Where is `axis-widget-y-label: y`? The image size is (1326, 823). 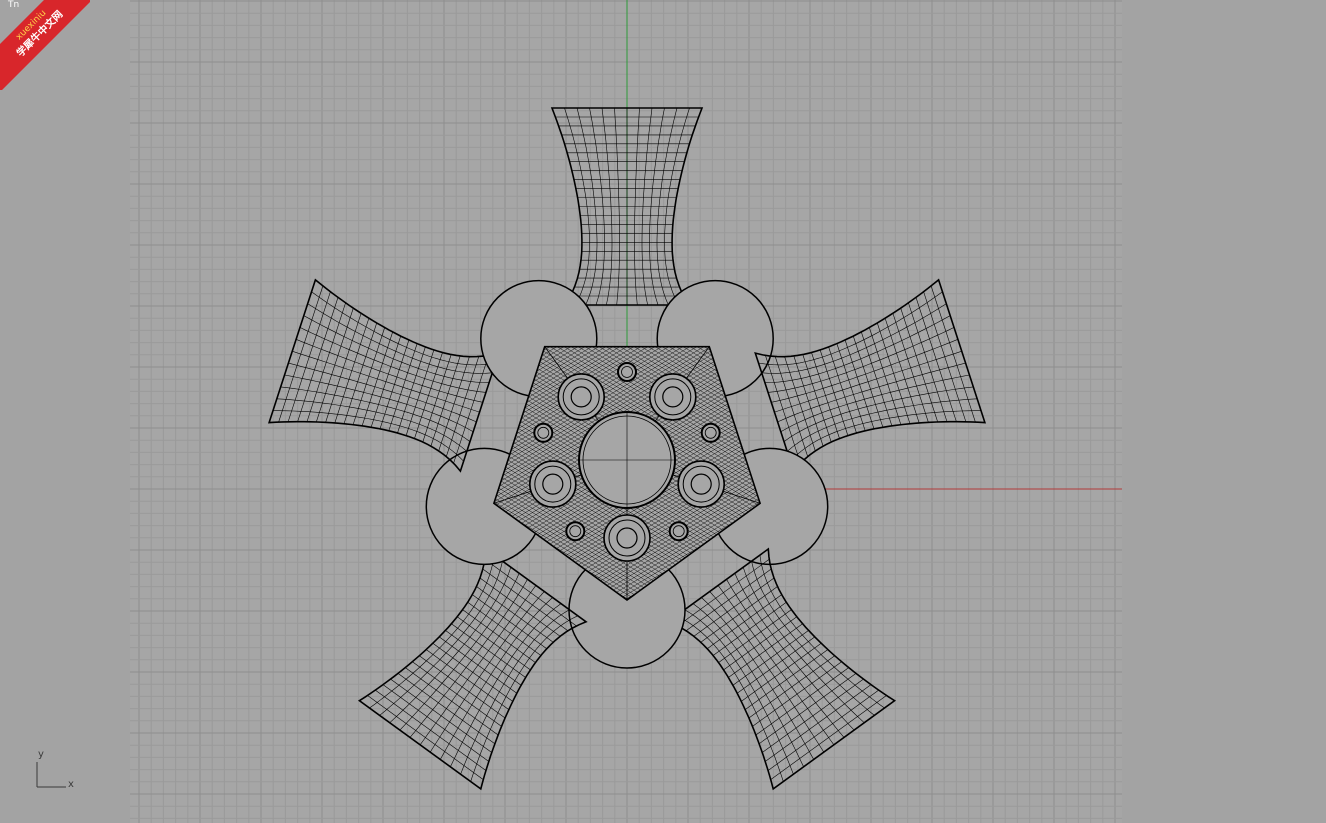
axis-widget-y-label: y is located at coordinates (41, 754).